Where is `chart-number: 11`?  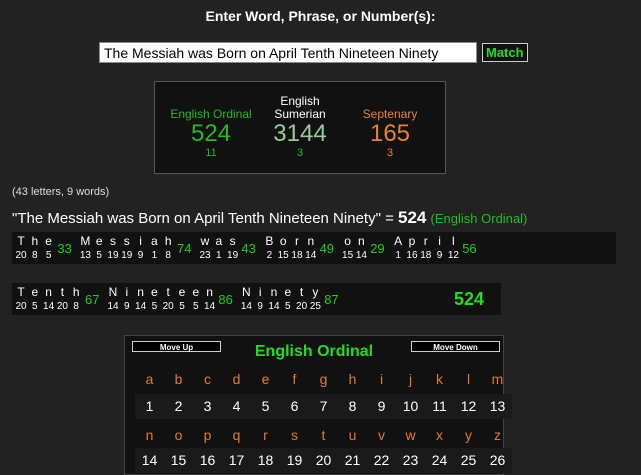
chart-number: 11 is located at coordinates (439, 406).